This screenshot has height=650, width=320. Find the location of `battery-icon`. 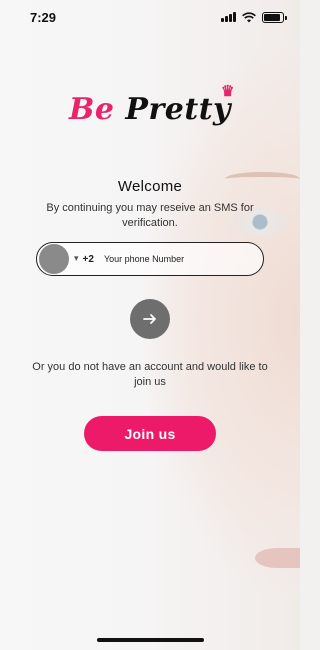

battery-icon is located at coordinates (274, 17).